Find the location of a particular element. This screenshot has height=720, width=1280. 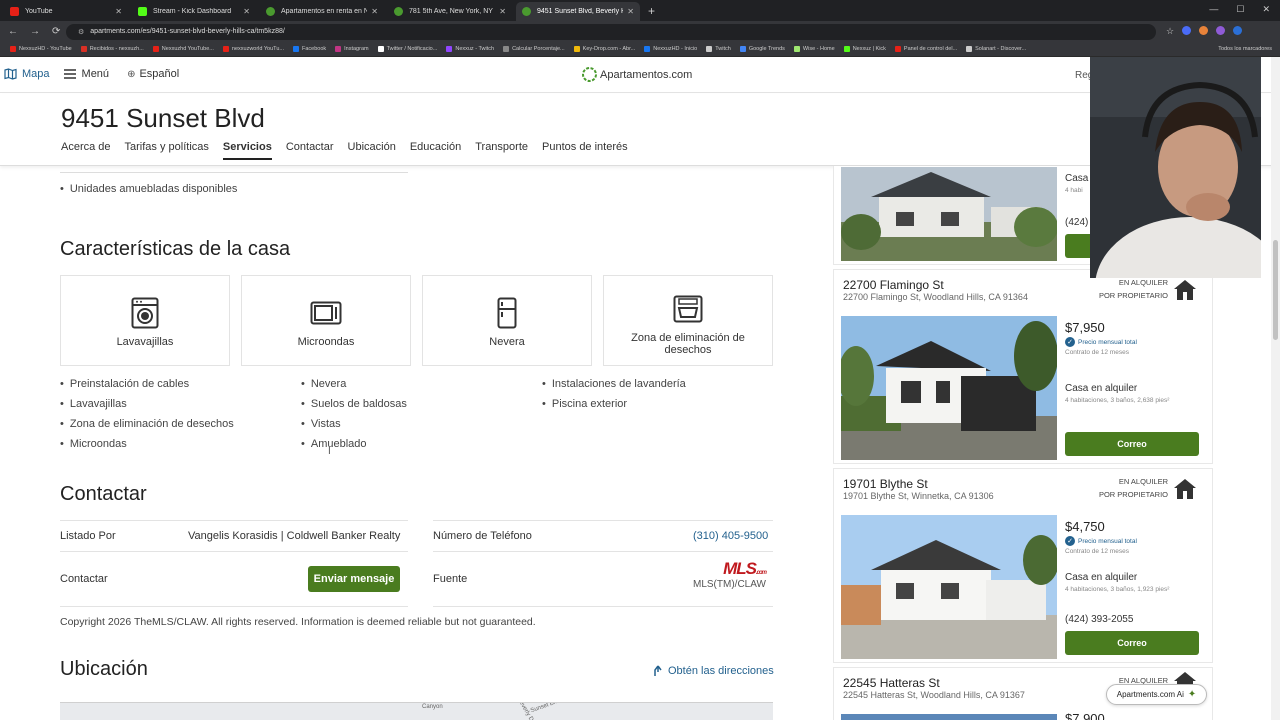

browser-tab: YouTube ✕ is located at coordinates (66, 11).